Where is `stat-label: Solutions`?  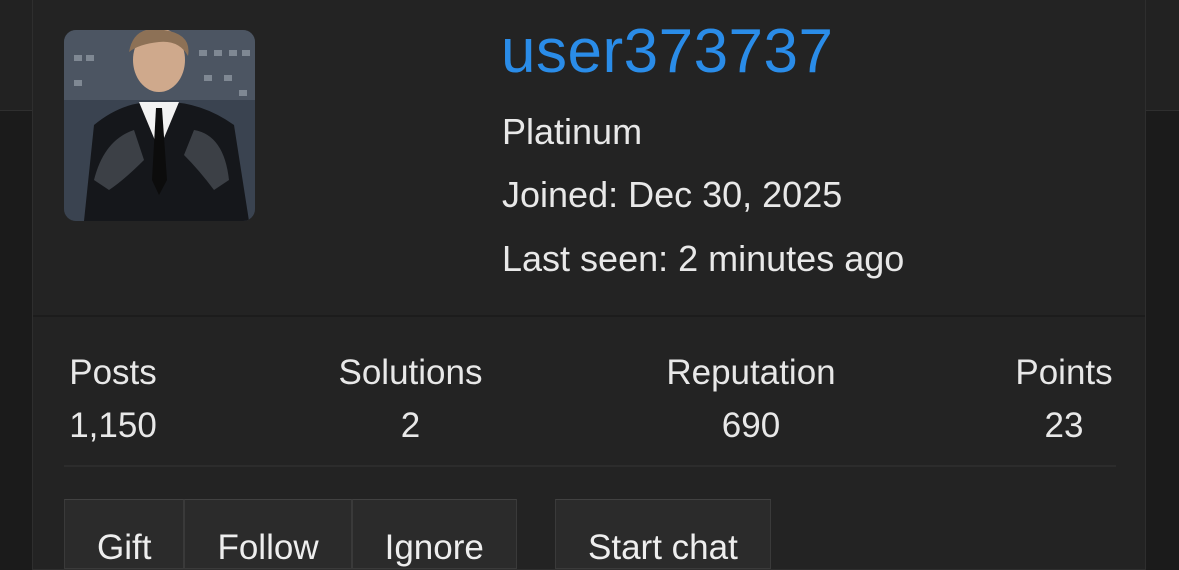 stat-label: Solutions is located at coordinates (410, 372).